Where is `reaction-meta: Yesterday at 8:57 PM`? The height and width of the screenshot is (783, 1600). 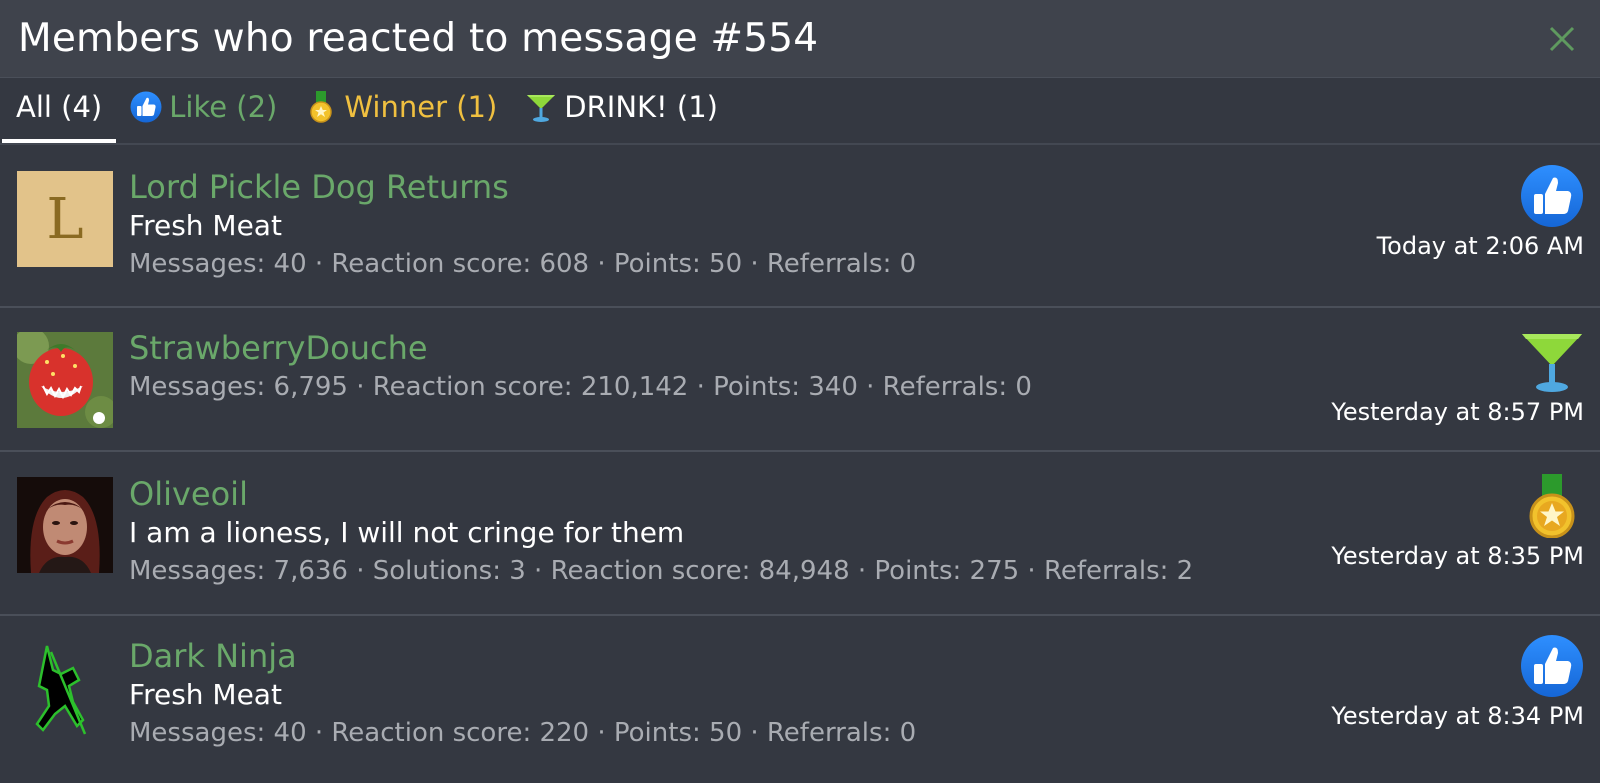
reaction-meta: Yesterday at 8:57 PM is located at coordinates (1457, 378).